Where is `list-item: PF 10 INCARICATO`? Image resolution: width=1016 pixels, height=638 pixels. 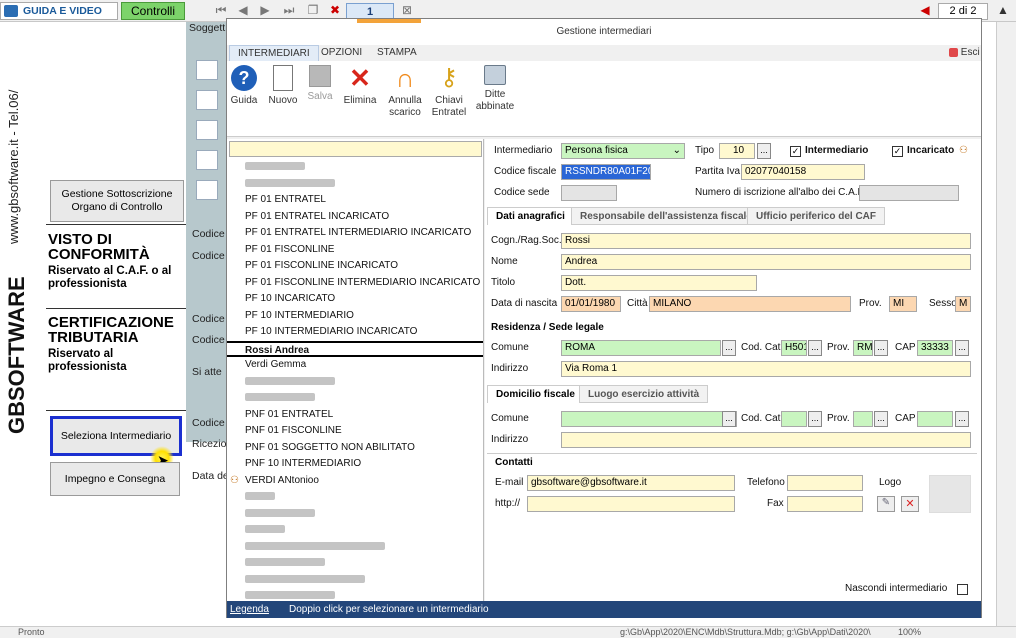
list-item: PF 10 INCARICATO is located at coordinates (355, 299).